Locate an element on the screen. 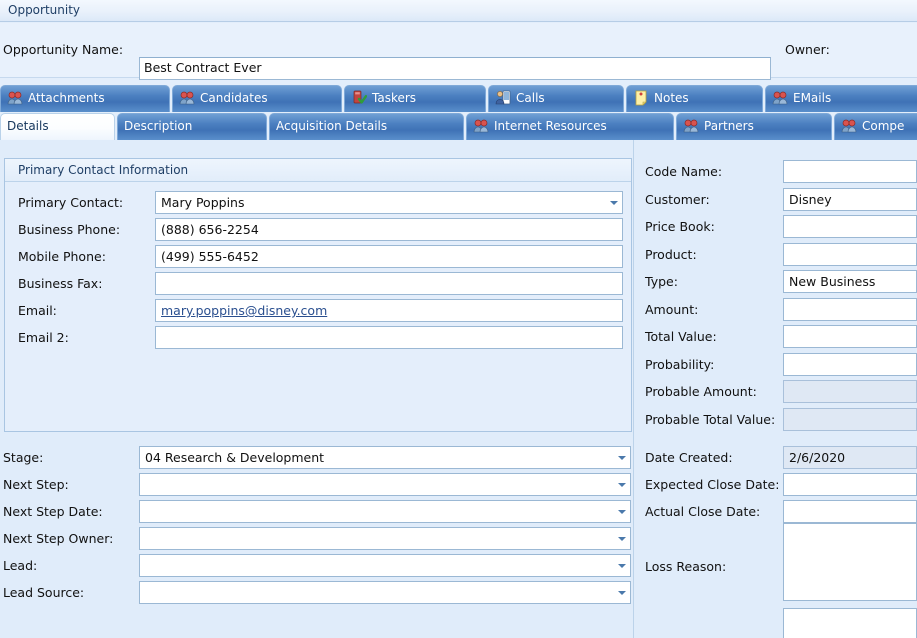 The height and width of the screenshot is (638, 917). probable-total-value-input is located at coordinates (850, 419).